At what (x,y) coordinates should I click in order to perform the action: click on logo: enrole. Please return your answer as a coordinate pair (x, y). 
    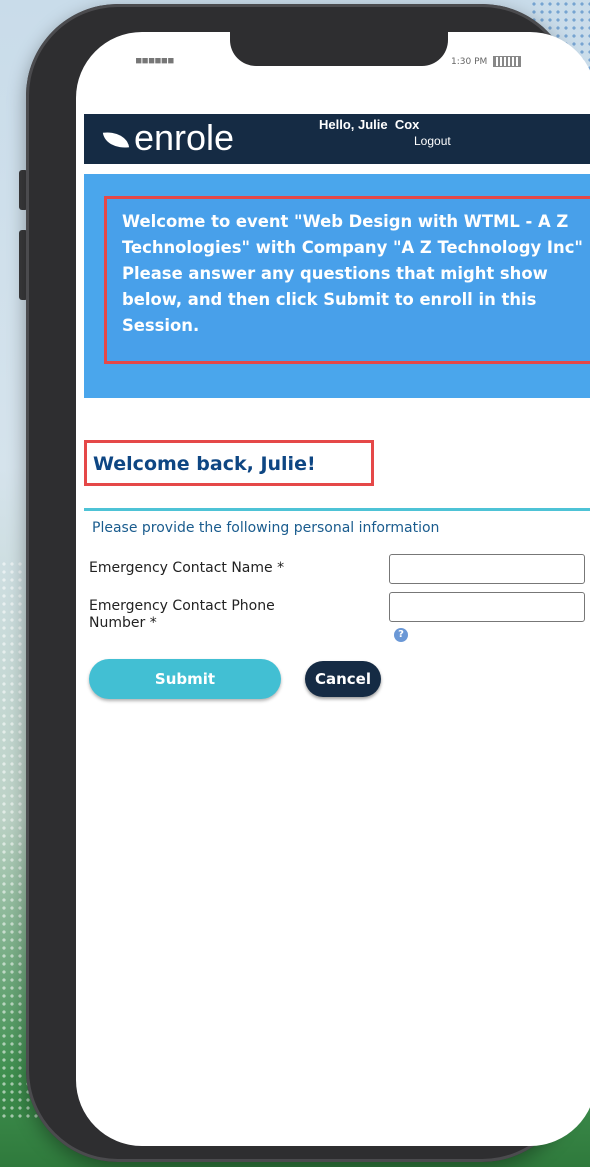
    Looking at the image, I should click on (184, 137).